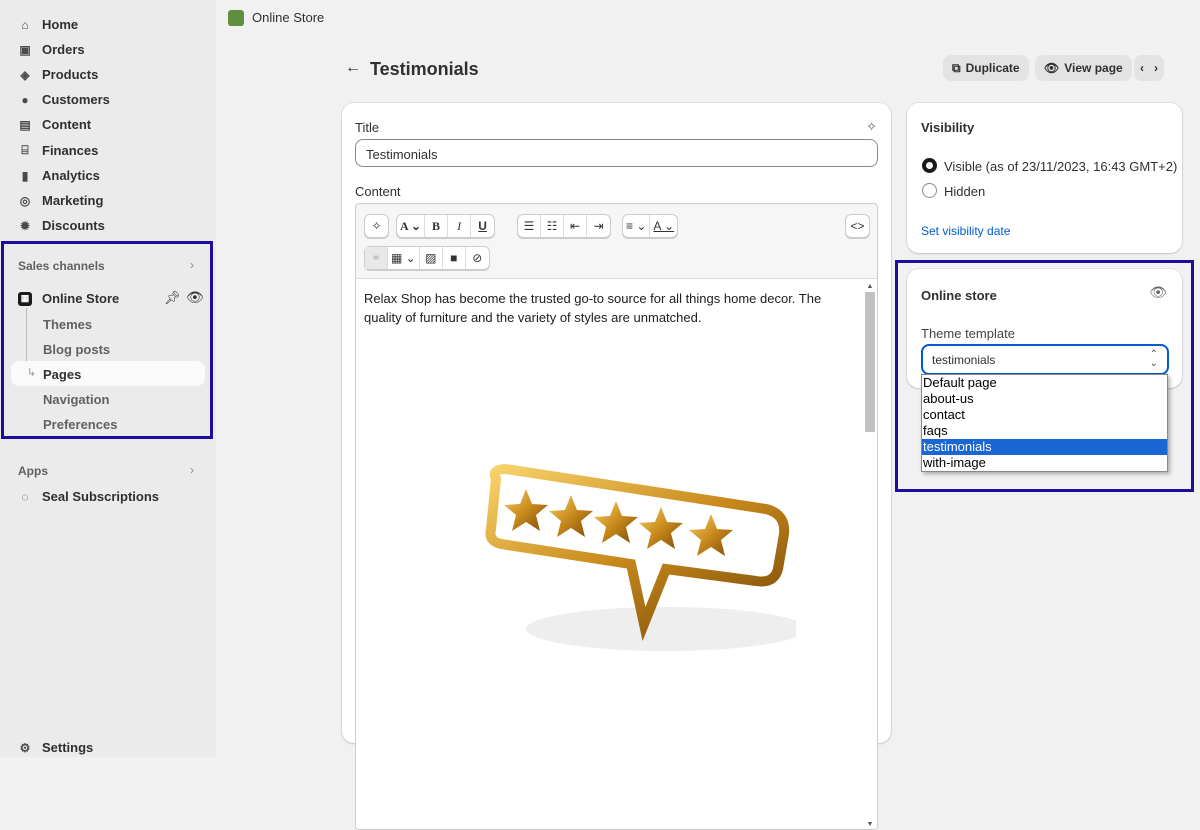 The image size is (1200, 830). What do you see at coordinates (411, 226) in the screenshot?
I see `font-button: A ⌄` at bounding box center [411, 226].